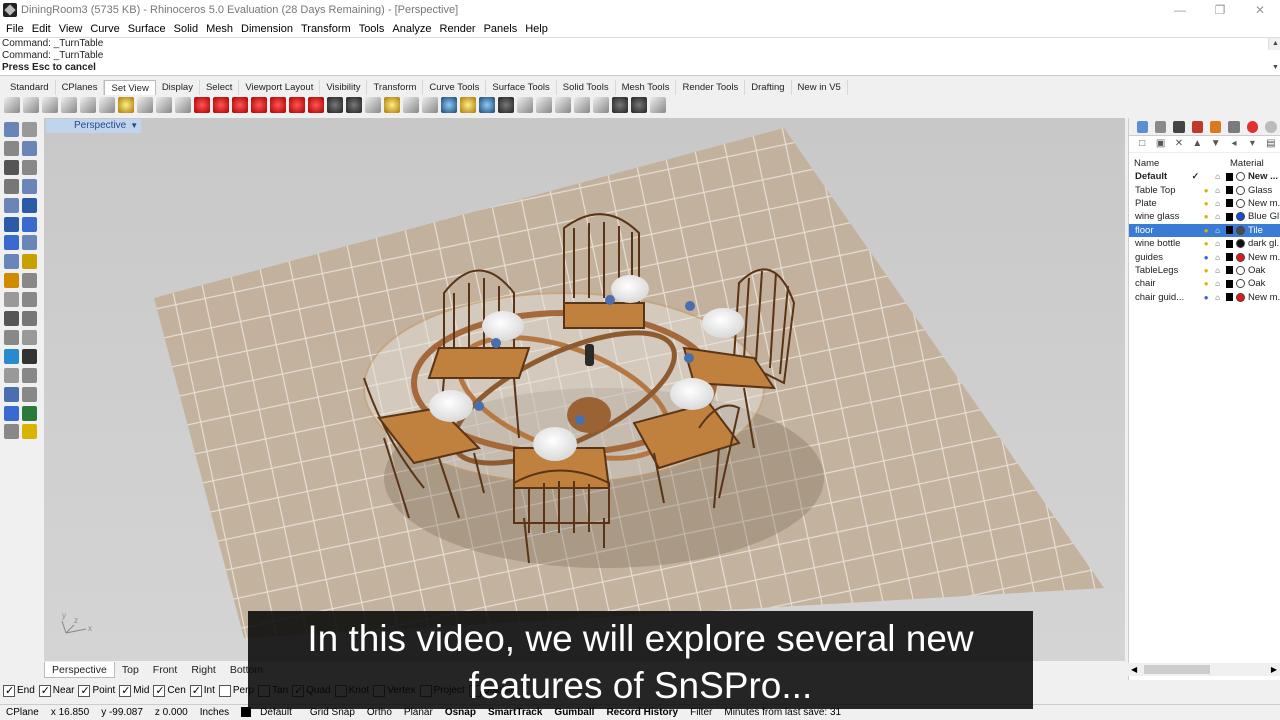 Image resolution: width=1280 pixels, height=720 pixels. What do you see at coordinates (820, 87) in the screenshot?
I see `tab-new-in-v5: New in V5` at bounding box center [820, 87].